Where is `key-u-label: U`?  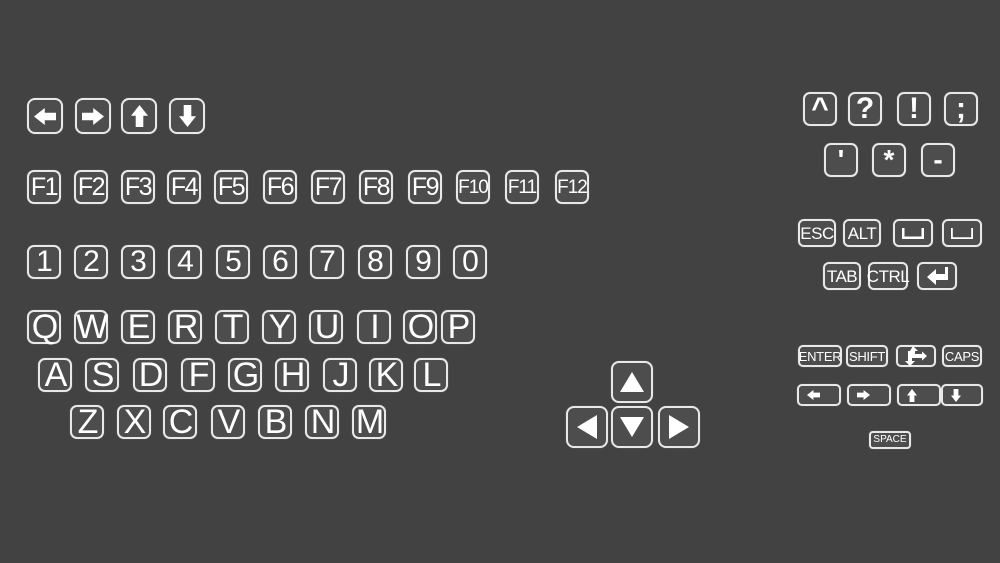 key-u-label: U is located at coordinates (327, 327).